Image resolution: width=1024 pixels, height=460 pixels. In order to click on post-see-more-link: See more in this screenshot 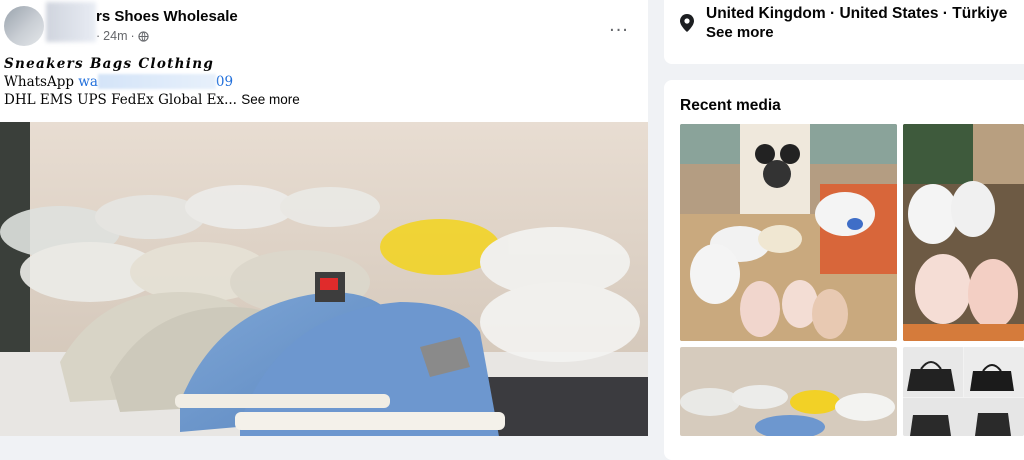, I will do `click(270, 99)`.